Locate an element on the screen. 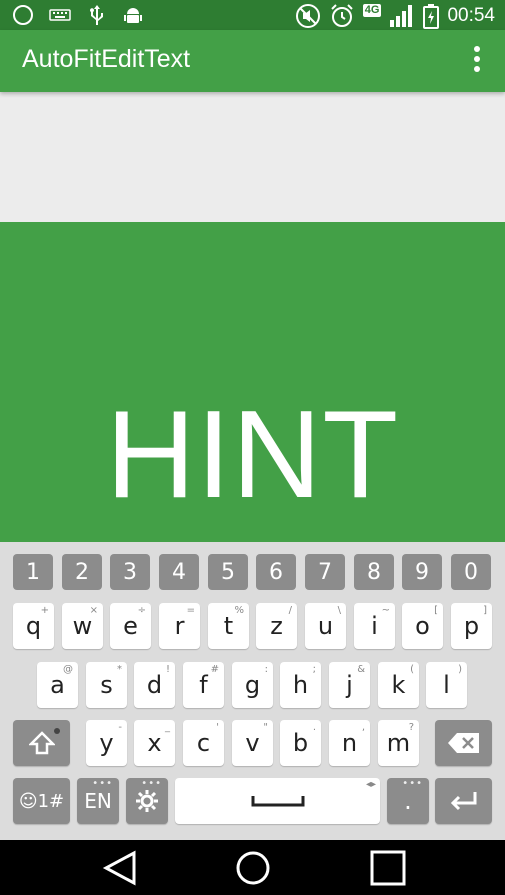 The image size is (505, 895). enter-key is located at coordinates (463, 801).